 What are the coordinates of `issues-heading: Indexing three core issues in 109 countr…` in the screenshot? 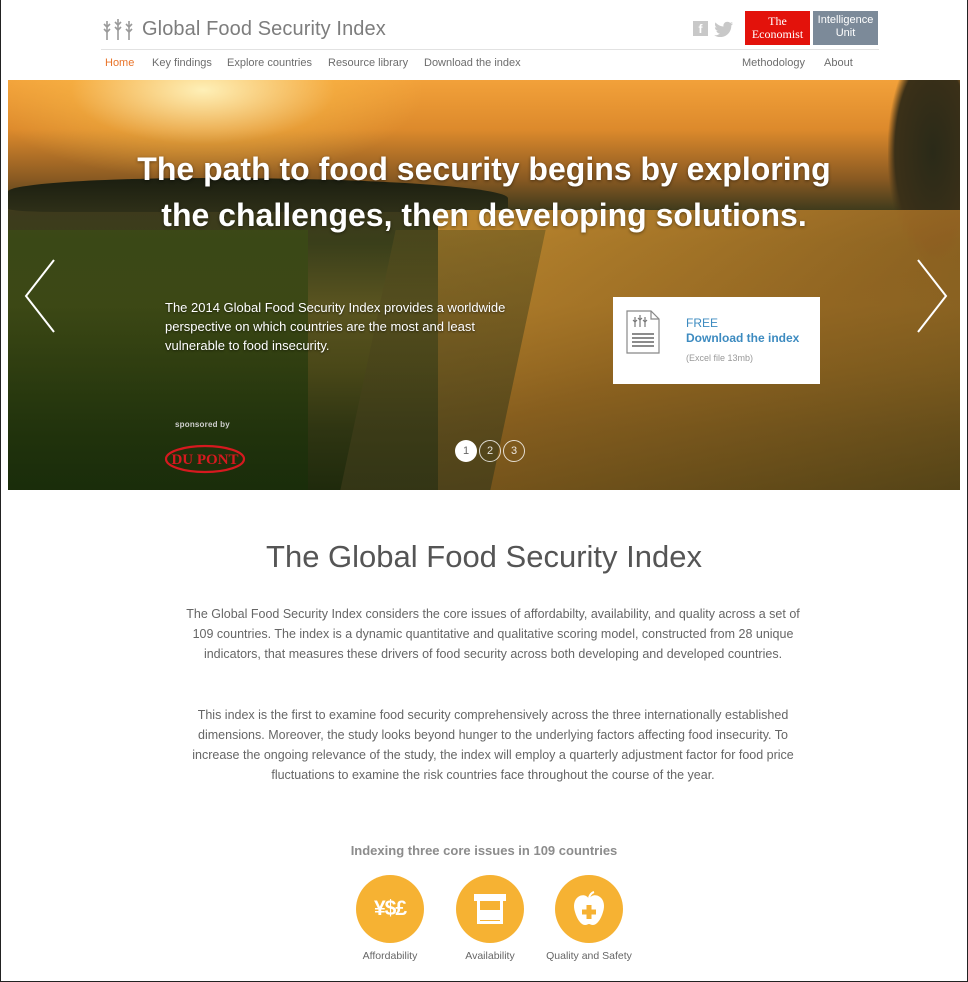 It's located at (484, 850).